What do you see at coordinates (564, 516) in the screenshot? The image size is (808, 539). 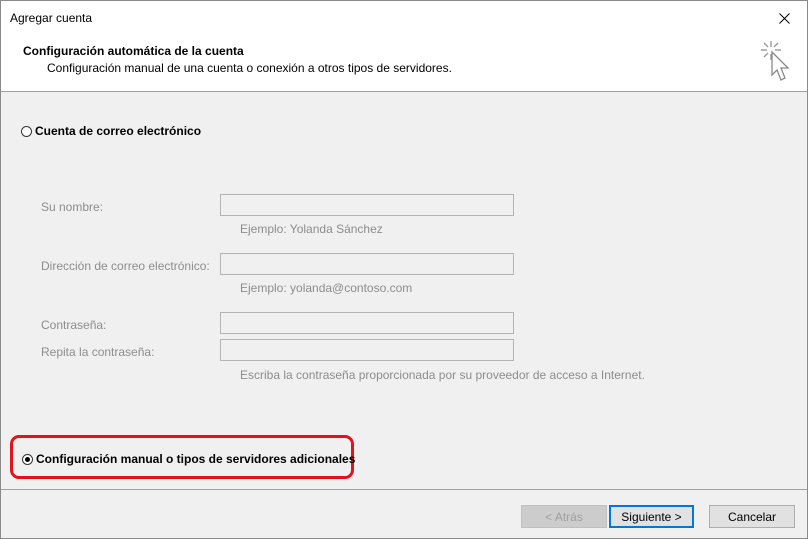 I see `back-button: < Atrás` at bounding box center [564, 516].